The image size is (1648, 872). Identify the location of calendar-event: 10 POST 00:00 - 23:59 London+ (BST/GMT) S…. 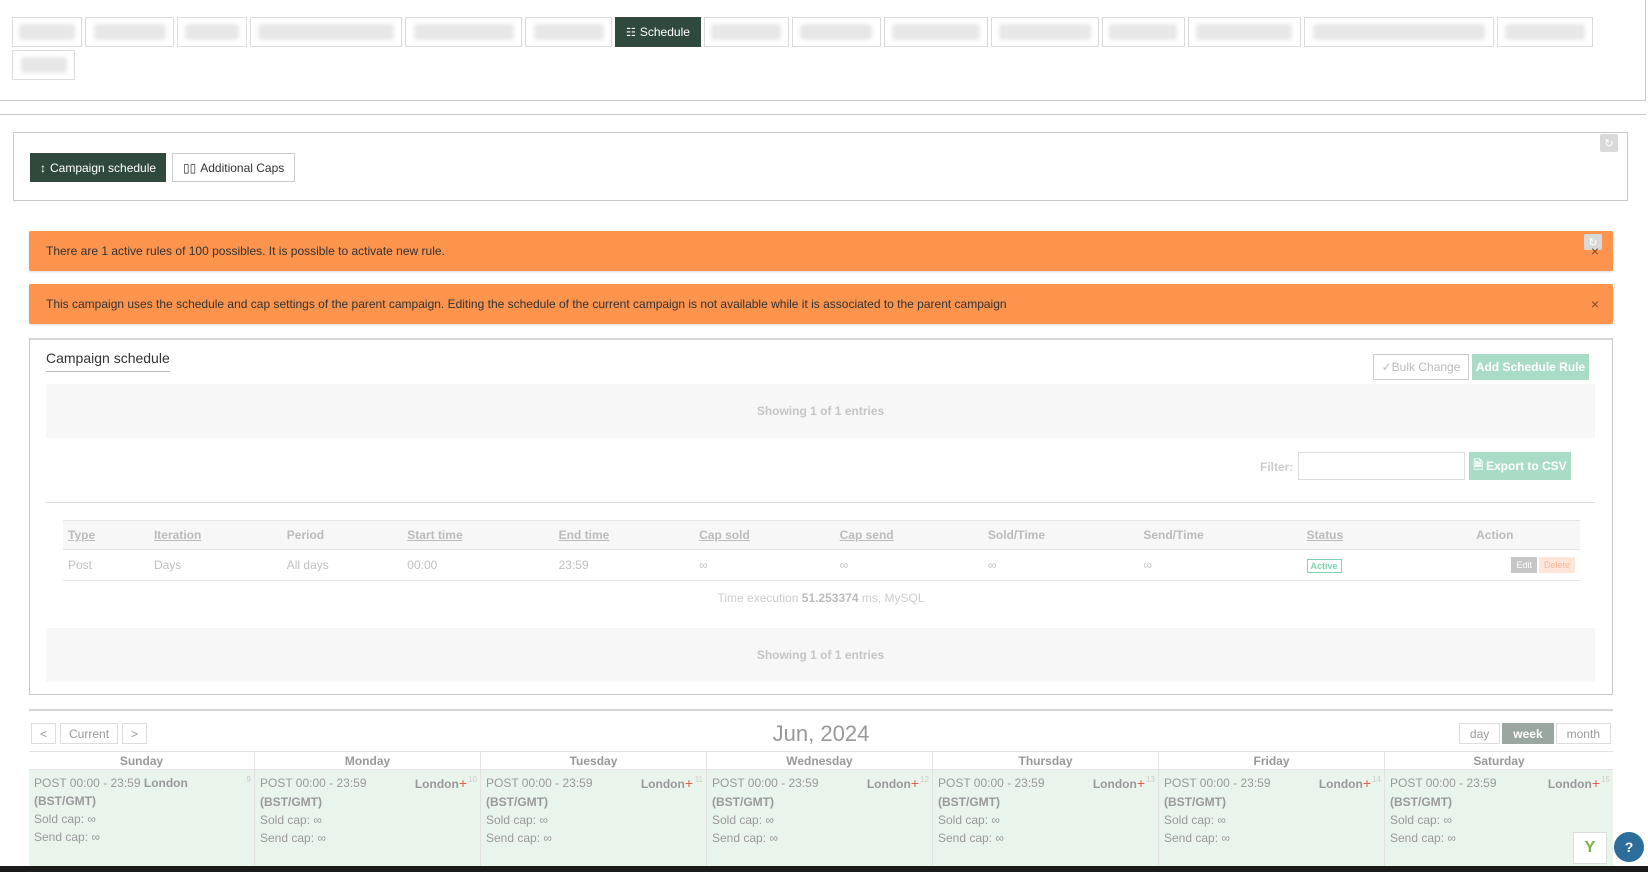
(367, 821).